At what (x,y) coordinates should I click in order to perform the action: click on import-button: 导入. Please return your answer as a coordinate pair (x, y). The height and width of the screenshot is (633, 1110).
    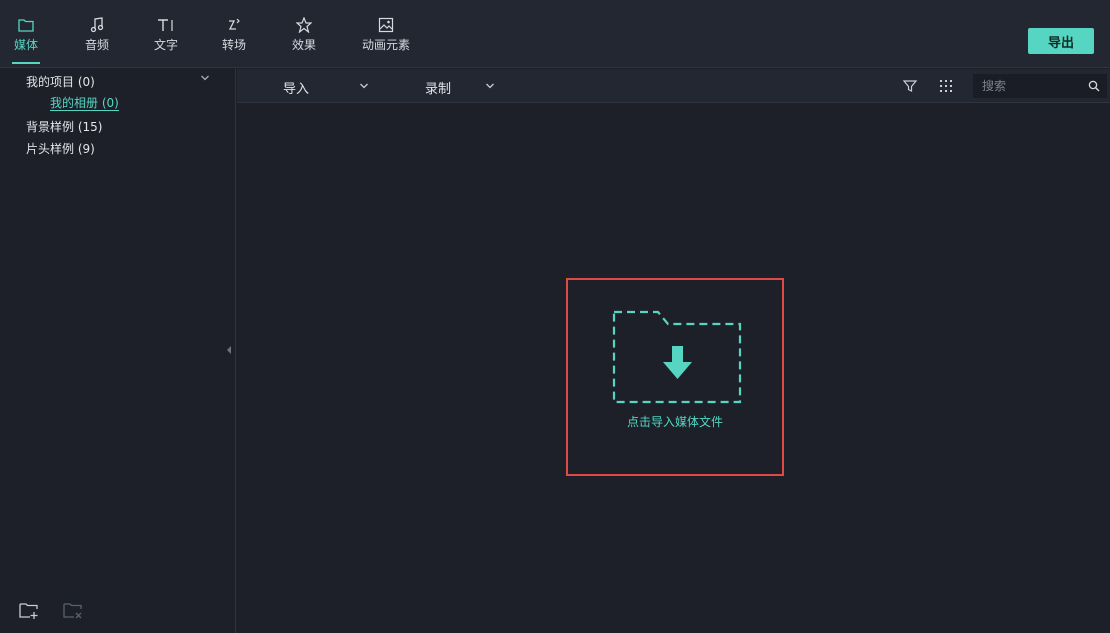
    Looking at the image, I should click on (296, 87).